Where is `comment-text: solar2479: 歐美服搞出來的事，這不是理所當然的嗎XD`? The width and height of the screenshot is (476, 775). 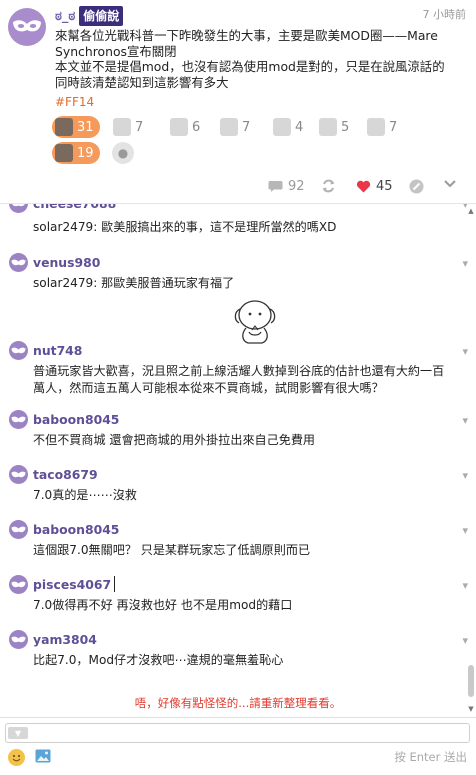
comment-text: solar2479: 歐美服搞出來的事，這不是理所當然的嗎XD is located at coordinates (185, 227).